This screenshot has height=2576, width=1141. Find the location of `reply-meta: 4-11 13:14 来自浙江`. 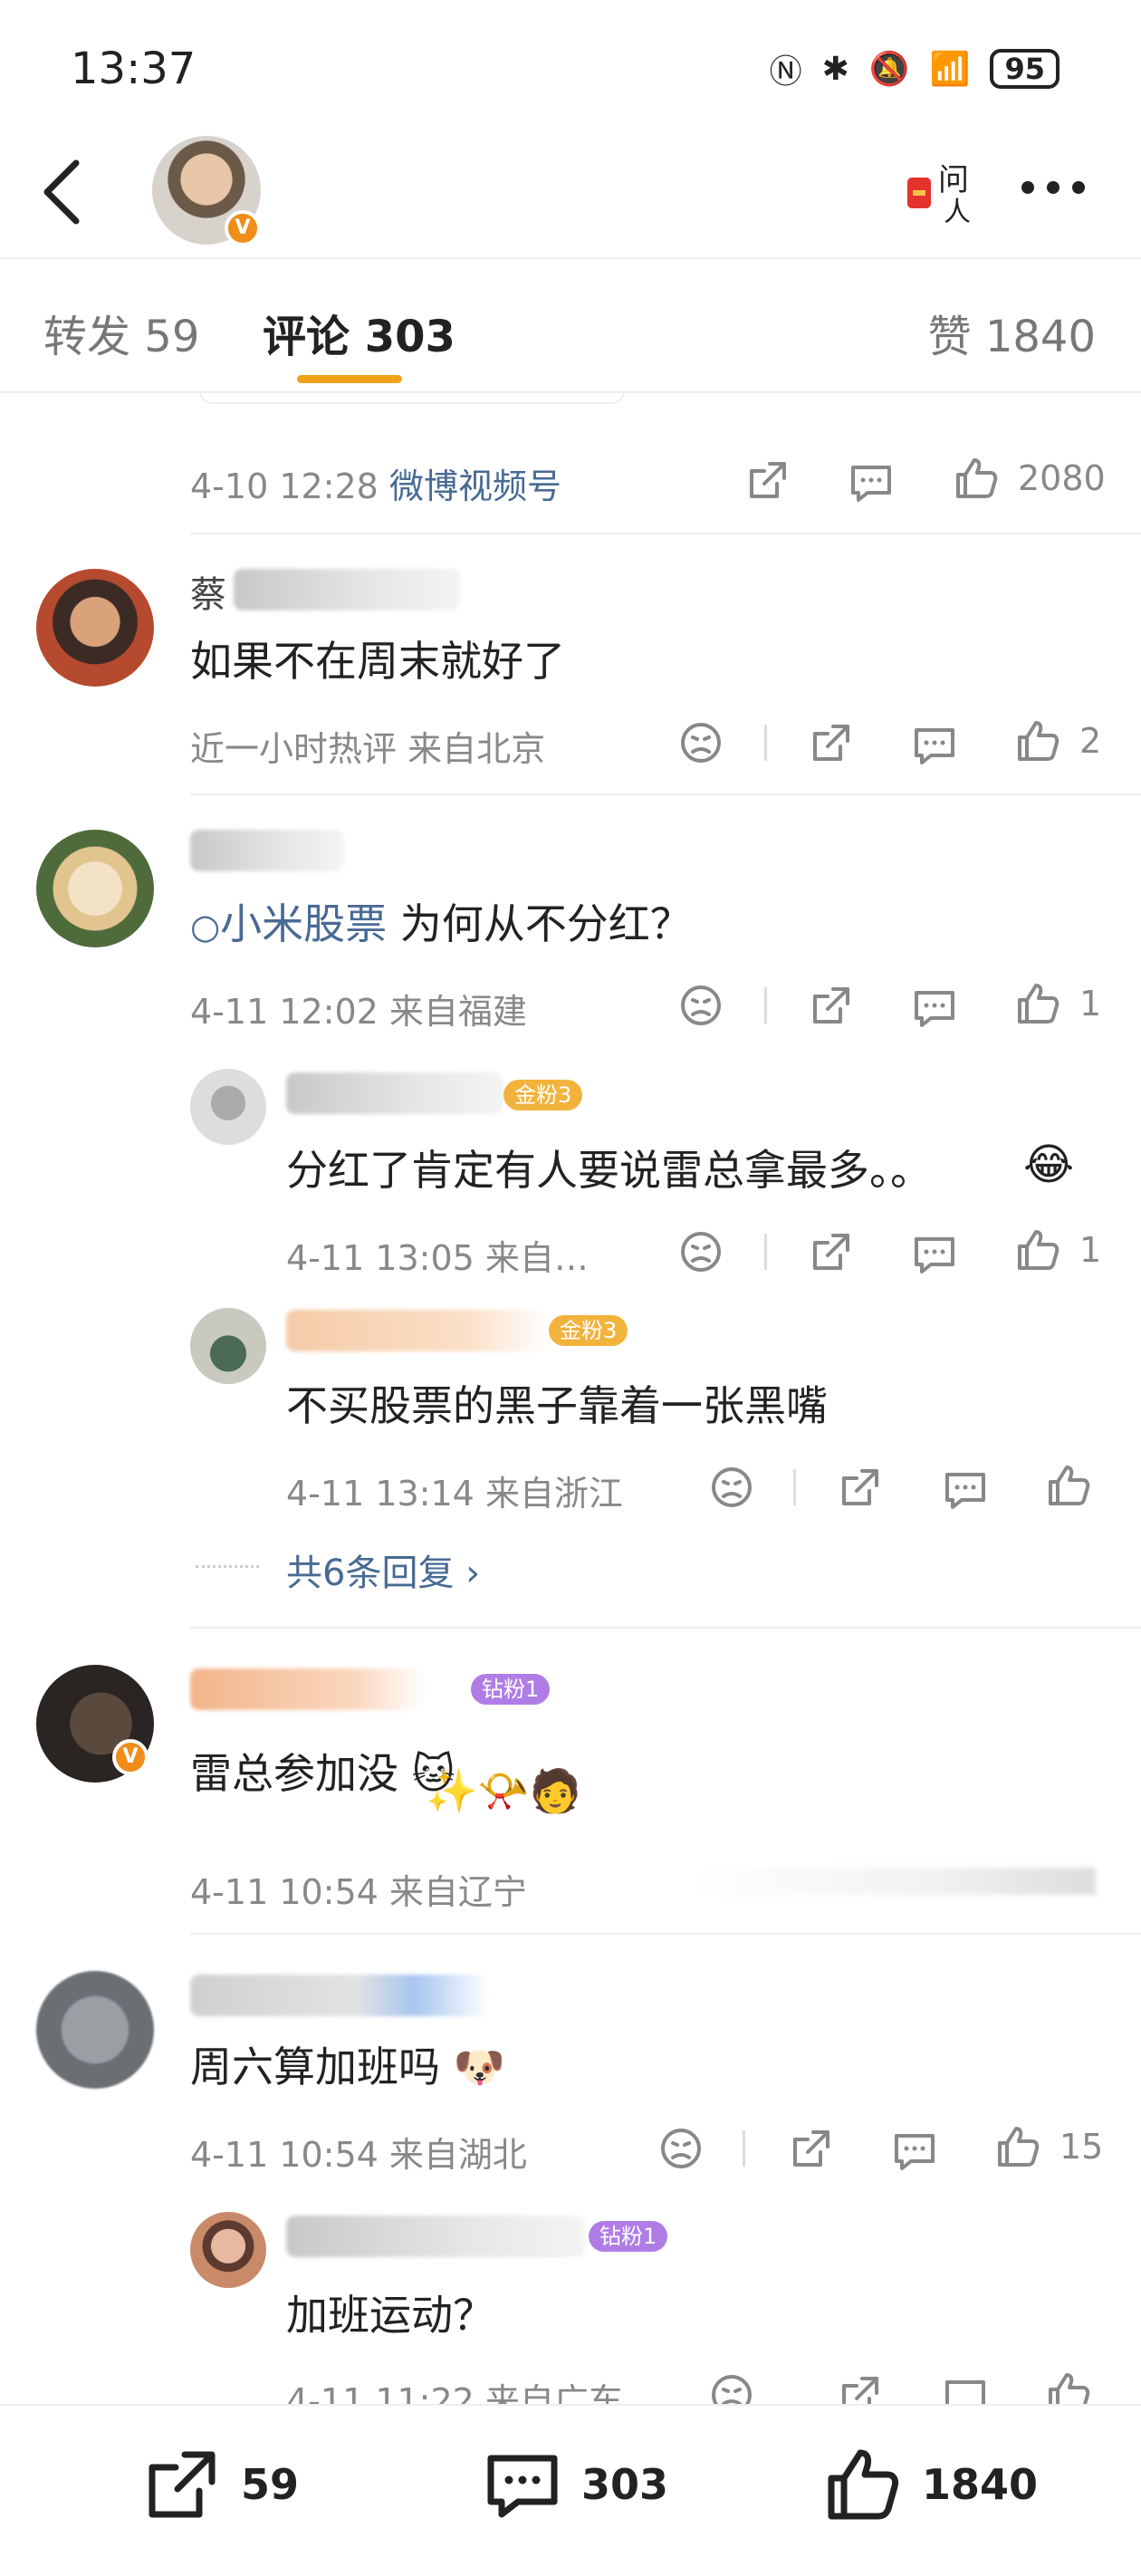

reply-meta: 4-11 13:14 来自浙江 is located at coordinates (454, 1494).